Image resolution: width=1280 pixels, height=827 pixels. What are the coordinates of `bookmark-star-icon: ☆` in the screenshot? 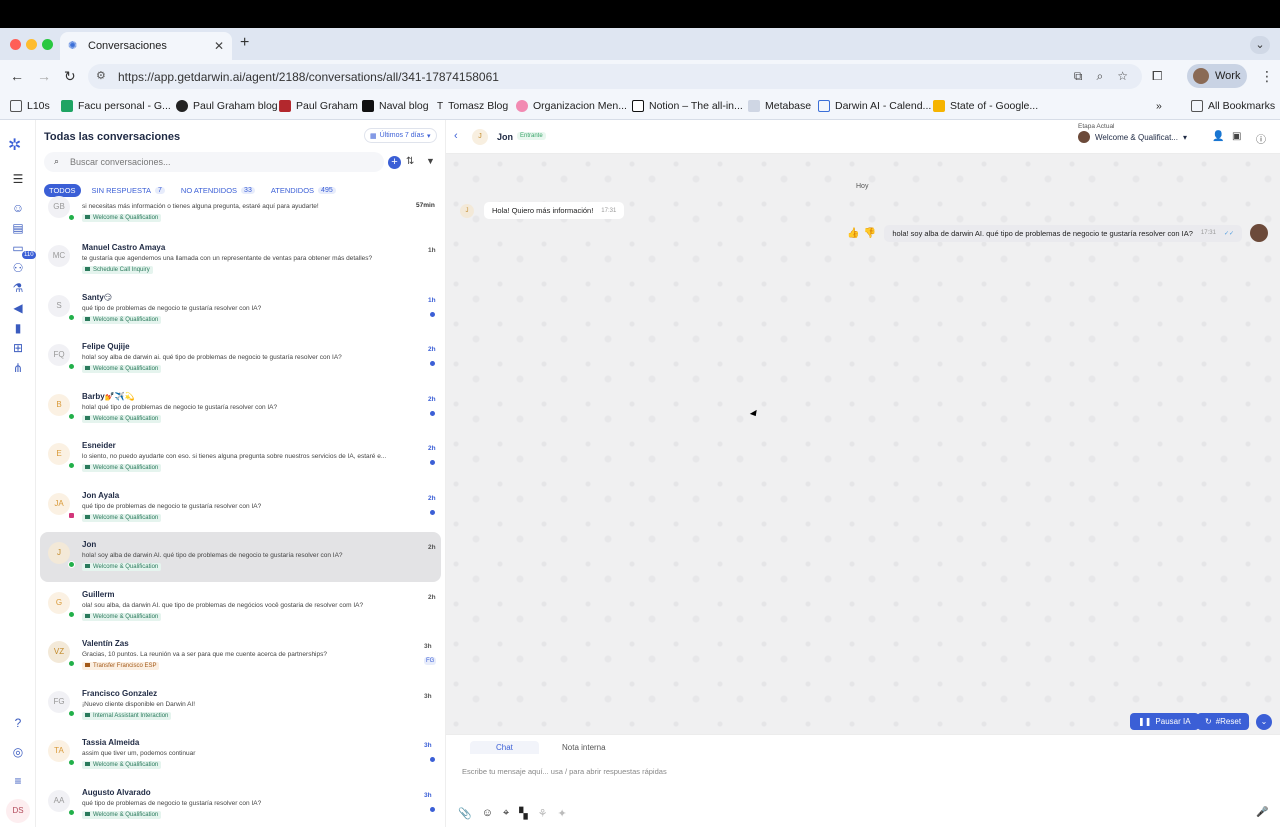 It's located at (1122, 76).